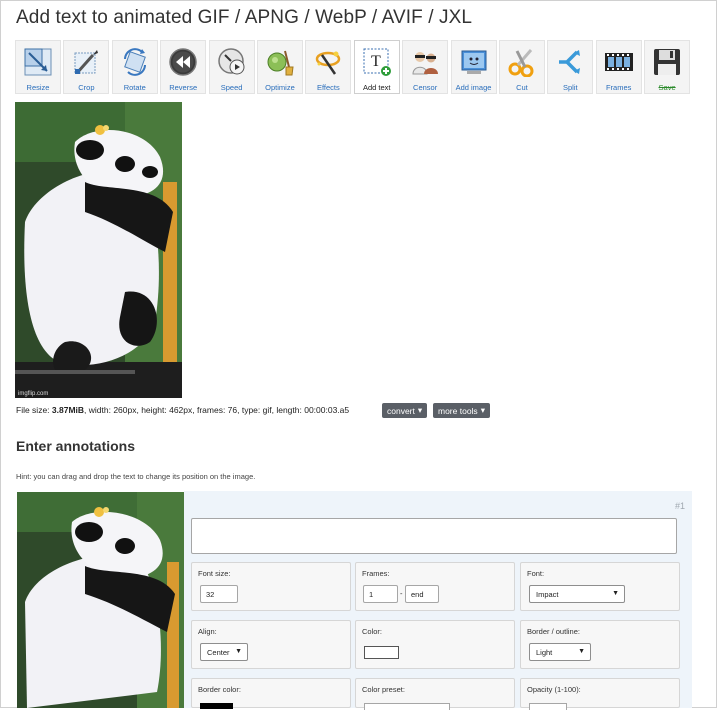  Describe the element at coordinates (381, 652) in the screenshot. I see `color-swatch` at that location.